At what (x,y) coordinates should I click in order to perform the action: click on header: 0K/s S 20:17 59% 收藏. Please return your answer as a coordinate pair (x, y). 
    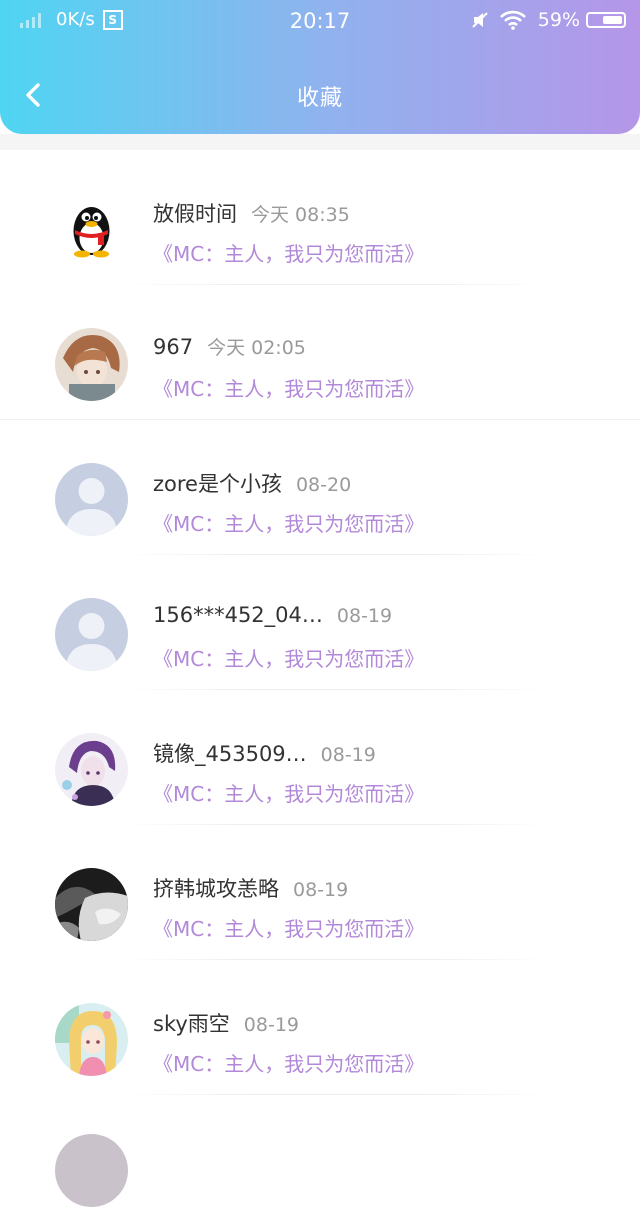
    Looking at the image, I should click on (320, 67).